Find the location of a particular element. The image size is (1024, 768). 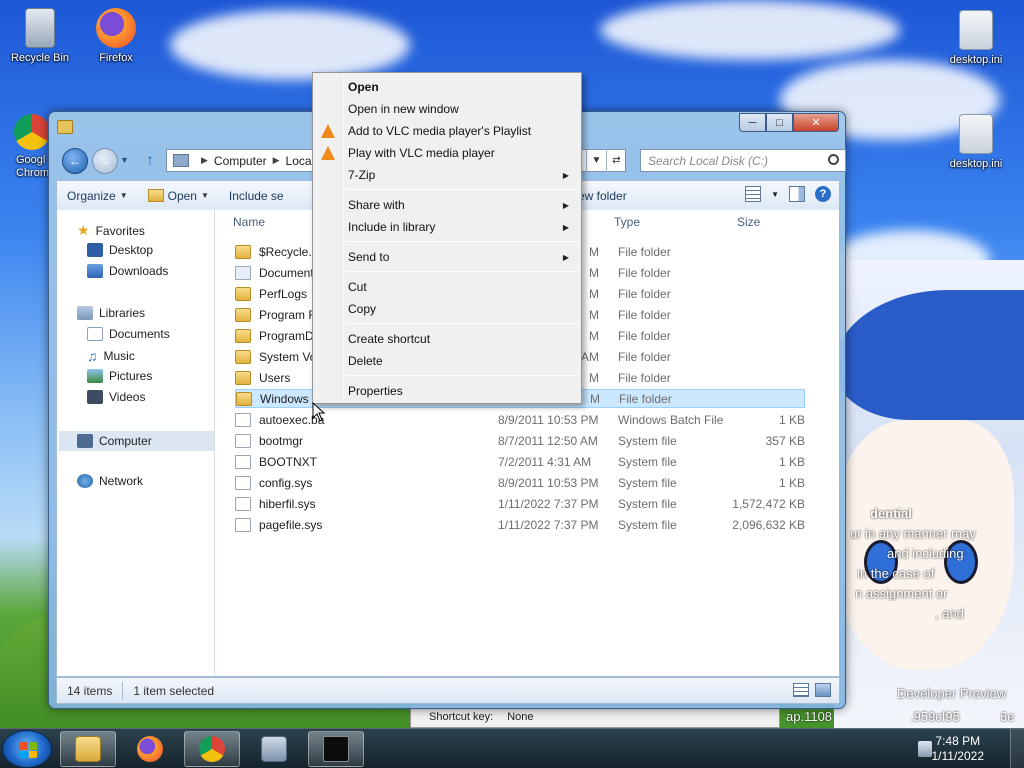

nav-label: Pictures is located at coordinates (131, 376).